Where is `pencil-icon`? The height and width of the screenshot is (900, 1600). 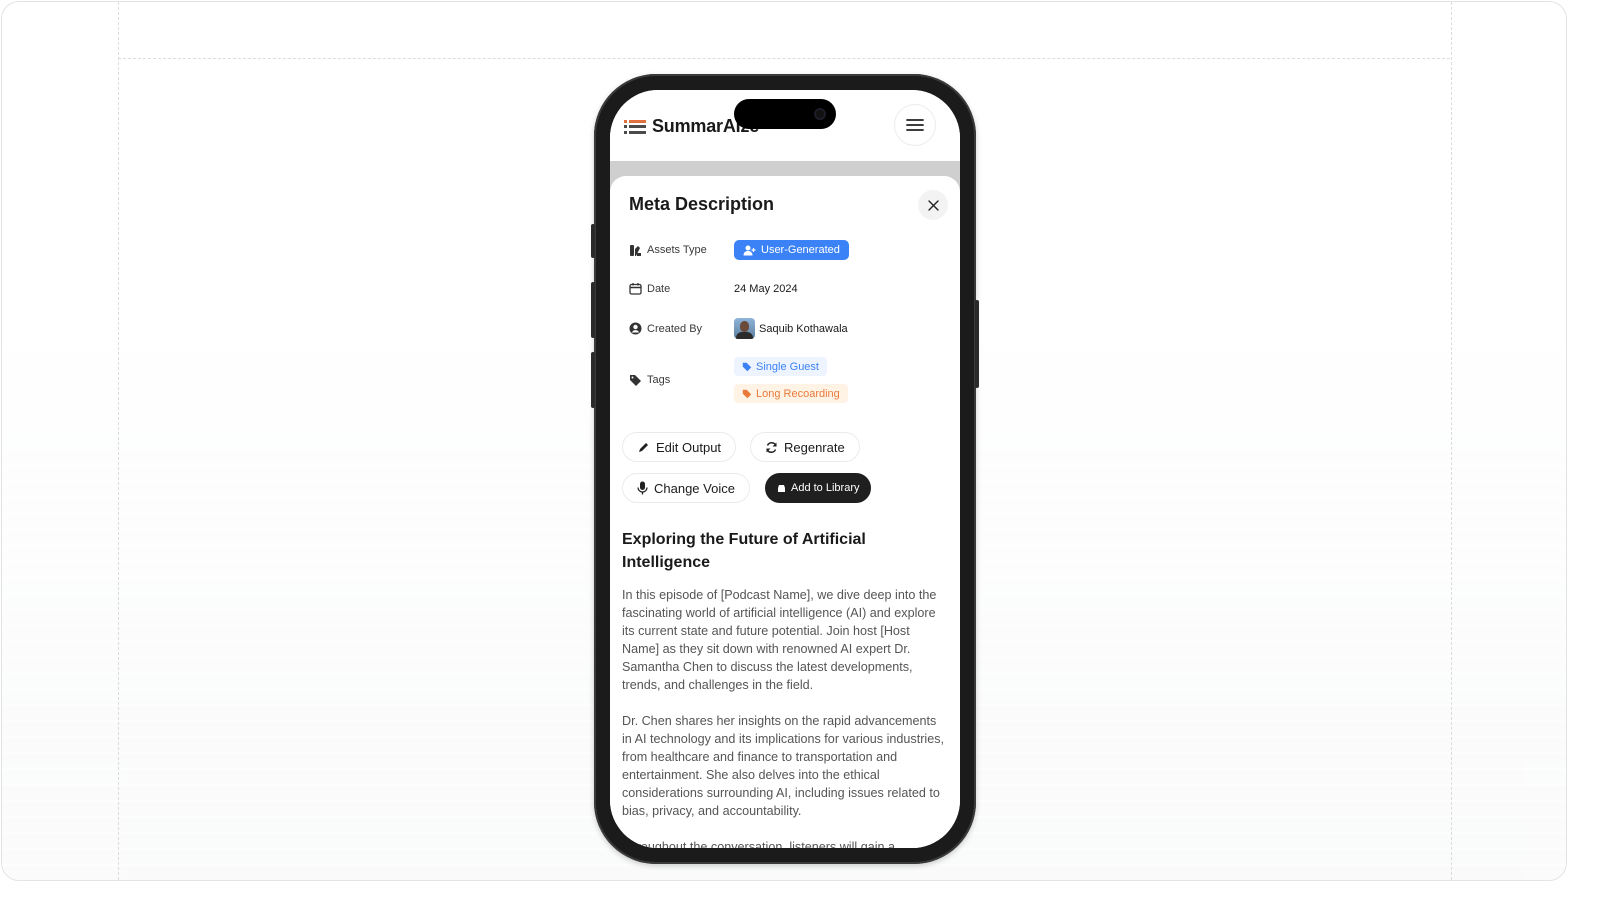 pencil-icon is located at coordinates (643, 447).